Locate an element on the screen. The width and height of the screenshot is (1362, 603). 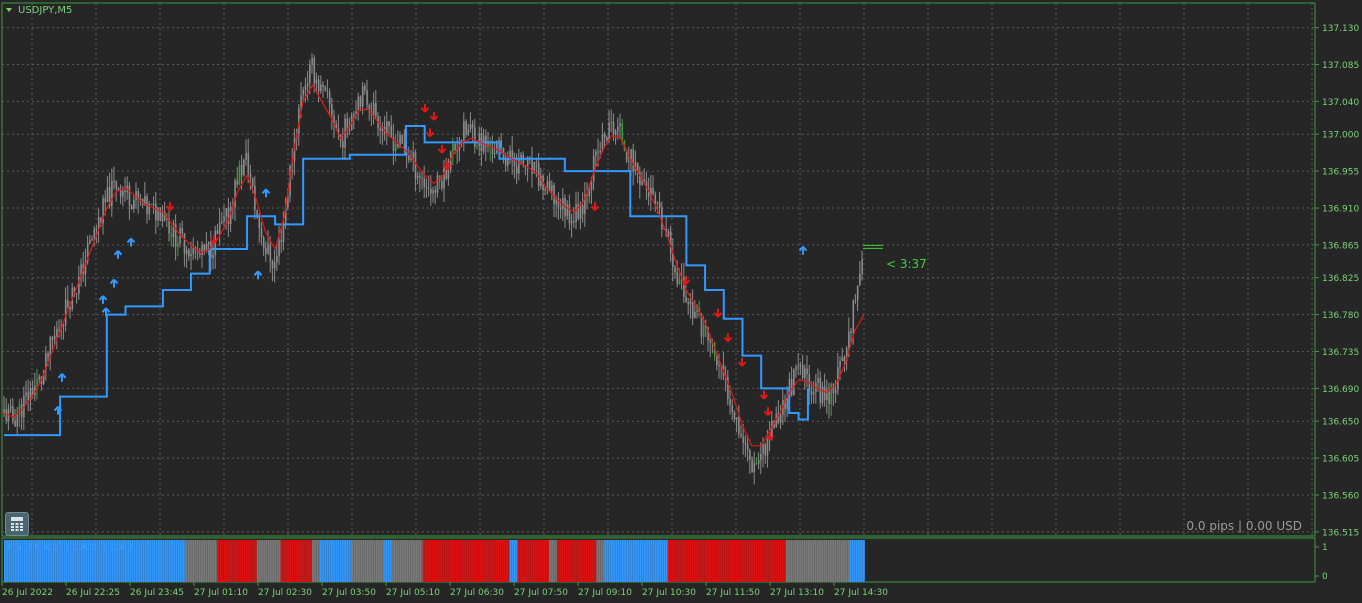
calculator-icon is located at coordinates (17, 524).